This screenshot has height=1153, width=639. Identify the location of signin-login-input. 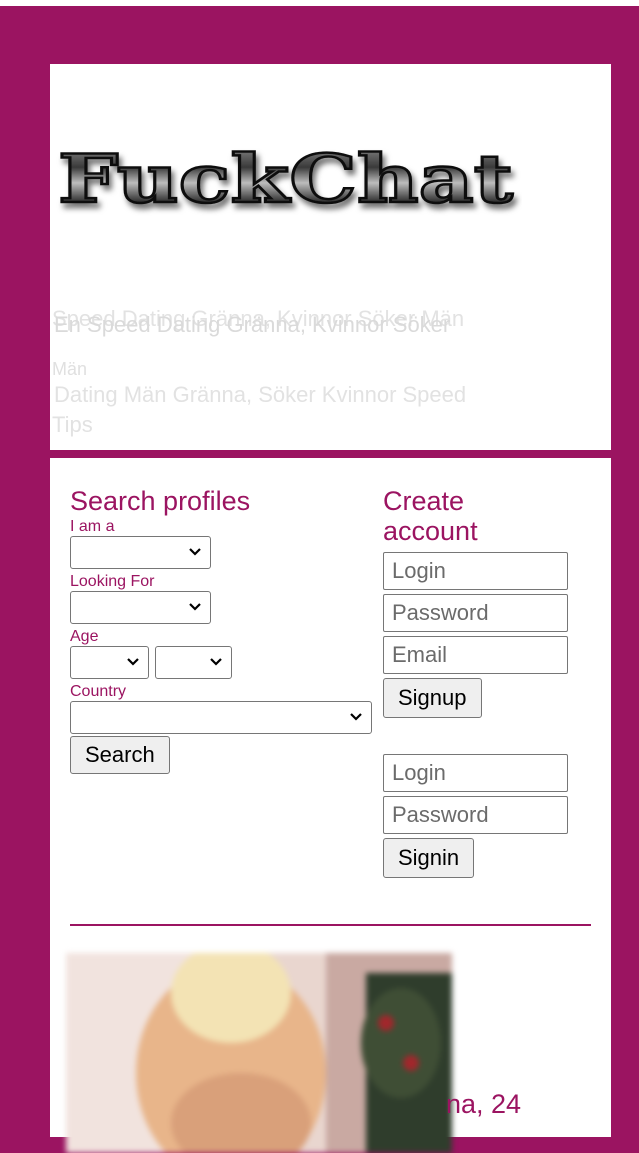
(475, 773).